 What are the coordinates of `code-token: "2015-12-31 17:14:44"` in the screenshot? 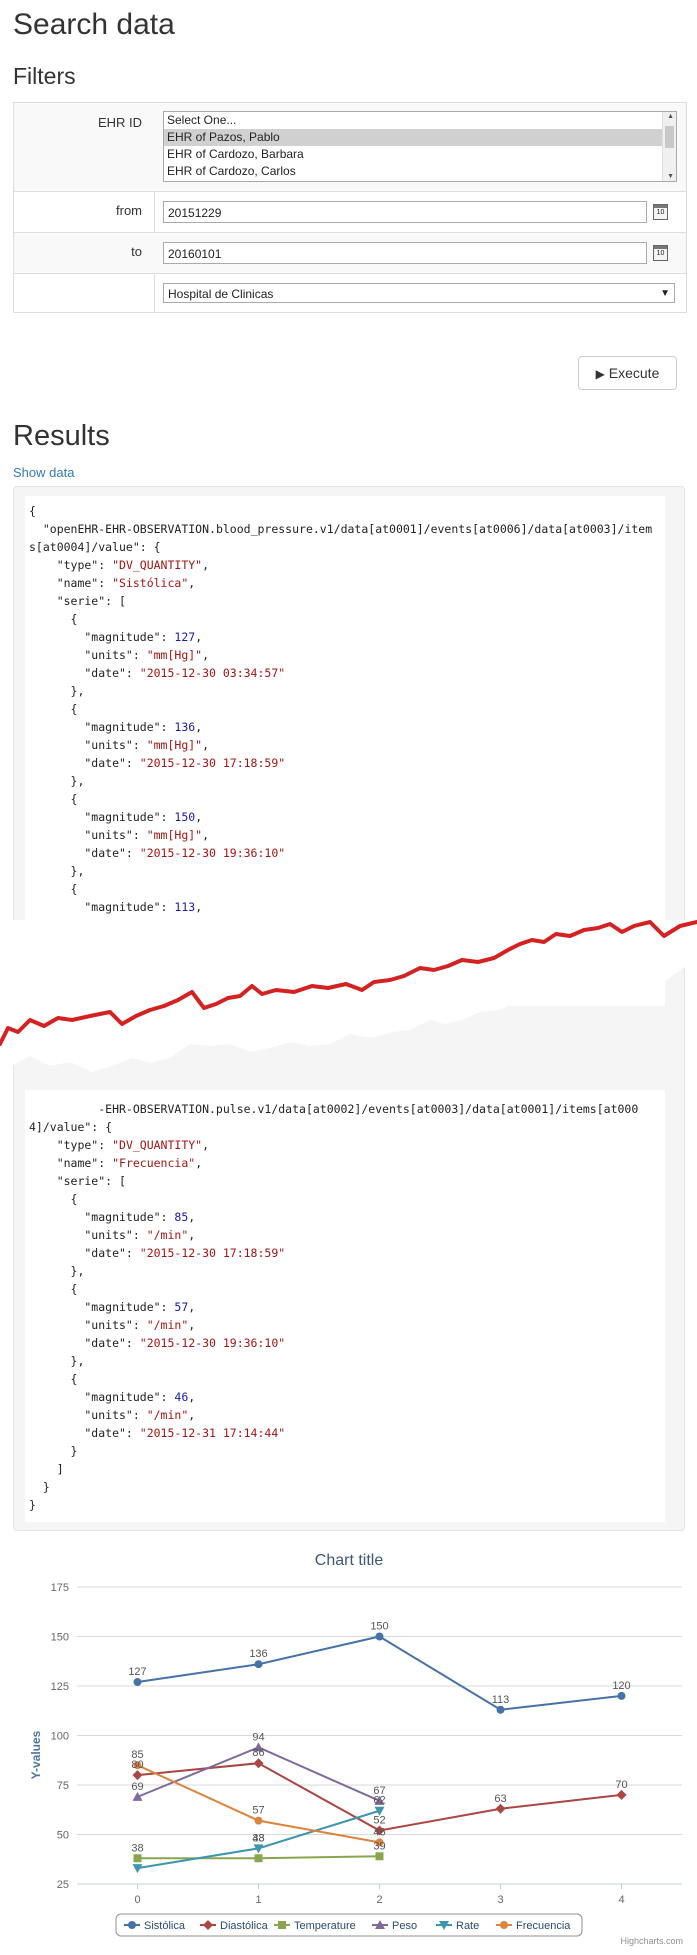 It's located at (212, 1433).